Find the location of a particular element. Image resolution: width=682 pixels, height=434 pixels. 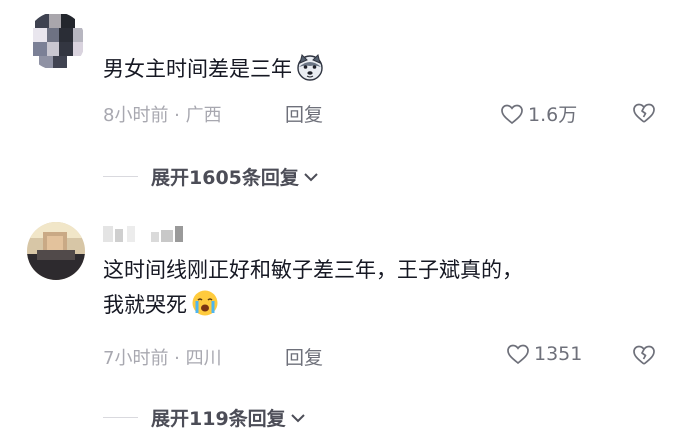

wolf-emoji-icon is located at coordinates (310, 67).